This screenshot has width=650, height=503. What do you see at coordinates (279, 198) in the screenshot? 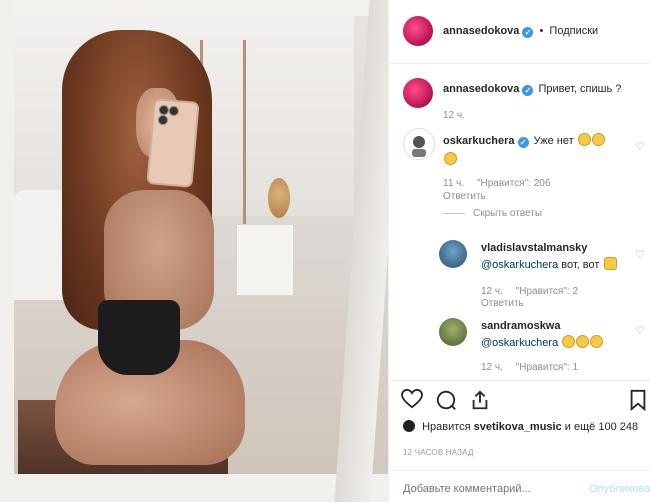
I see `photo-lamp` at bounding box center [279, 198].